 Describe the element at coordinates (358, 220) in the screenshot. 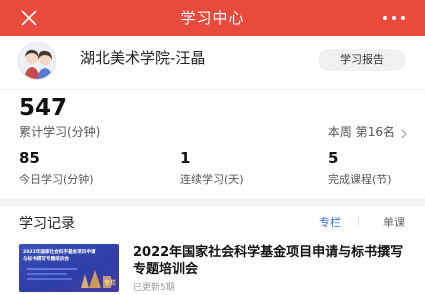

I see `tab-separator` at that location.